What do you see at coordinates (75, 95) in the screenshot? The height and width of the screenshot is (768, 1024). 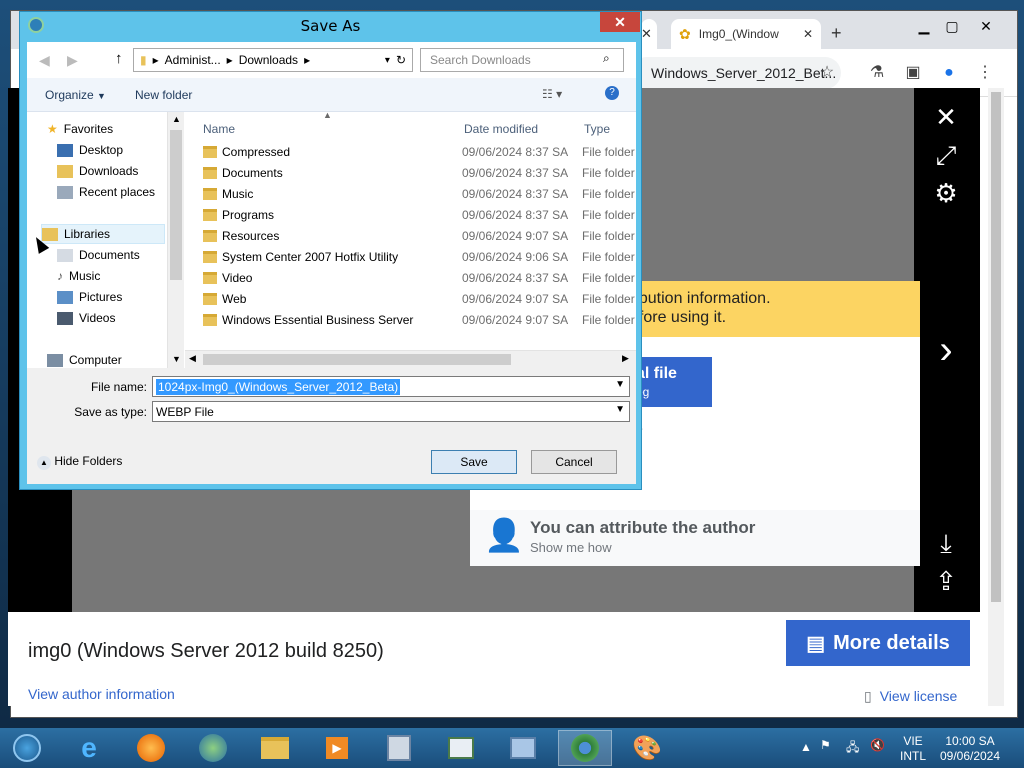 I see `organize-button: Organize ▼` at bounding box center [75, 95].